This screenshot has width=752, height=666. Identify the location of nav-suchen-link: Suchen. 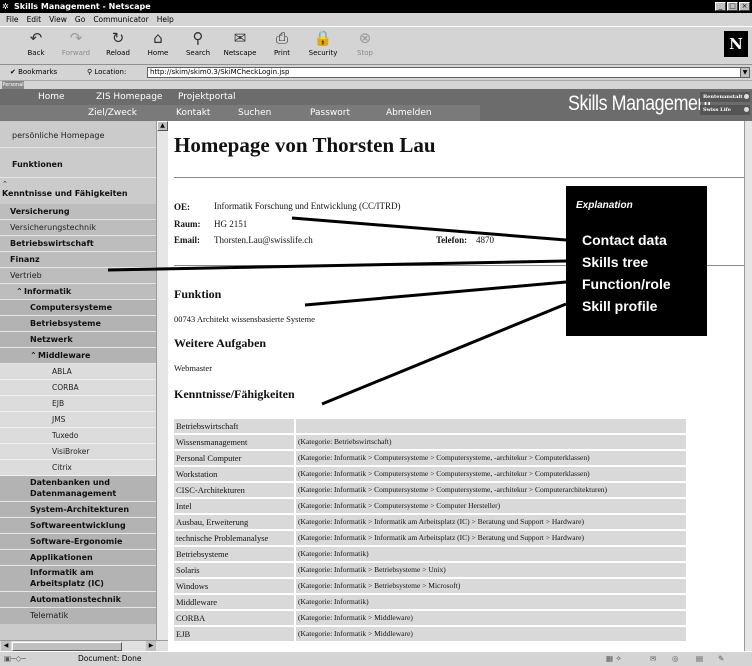
(254, 113).